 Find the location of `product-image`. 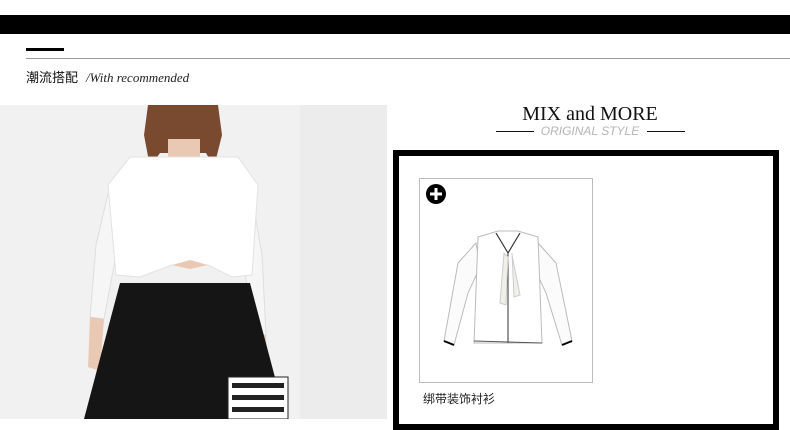

product-image is located at coordinates (508, 288).